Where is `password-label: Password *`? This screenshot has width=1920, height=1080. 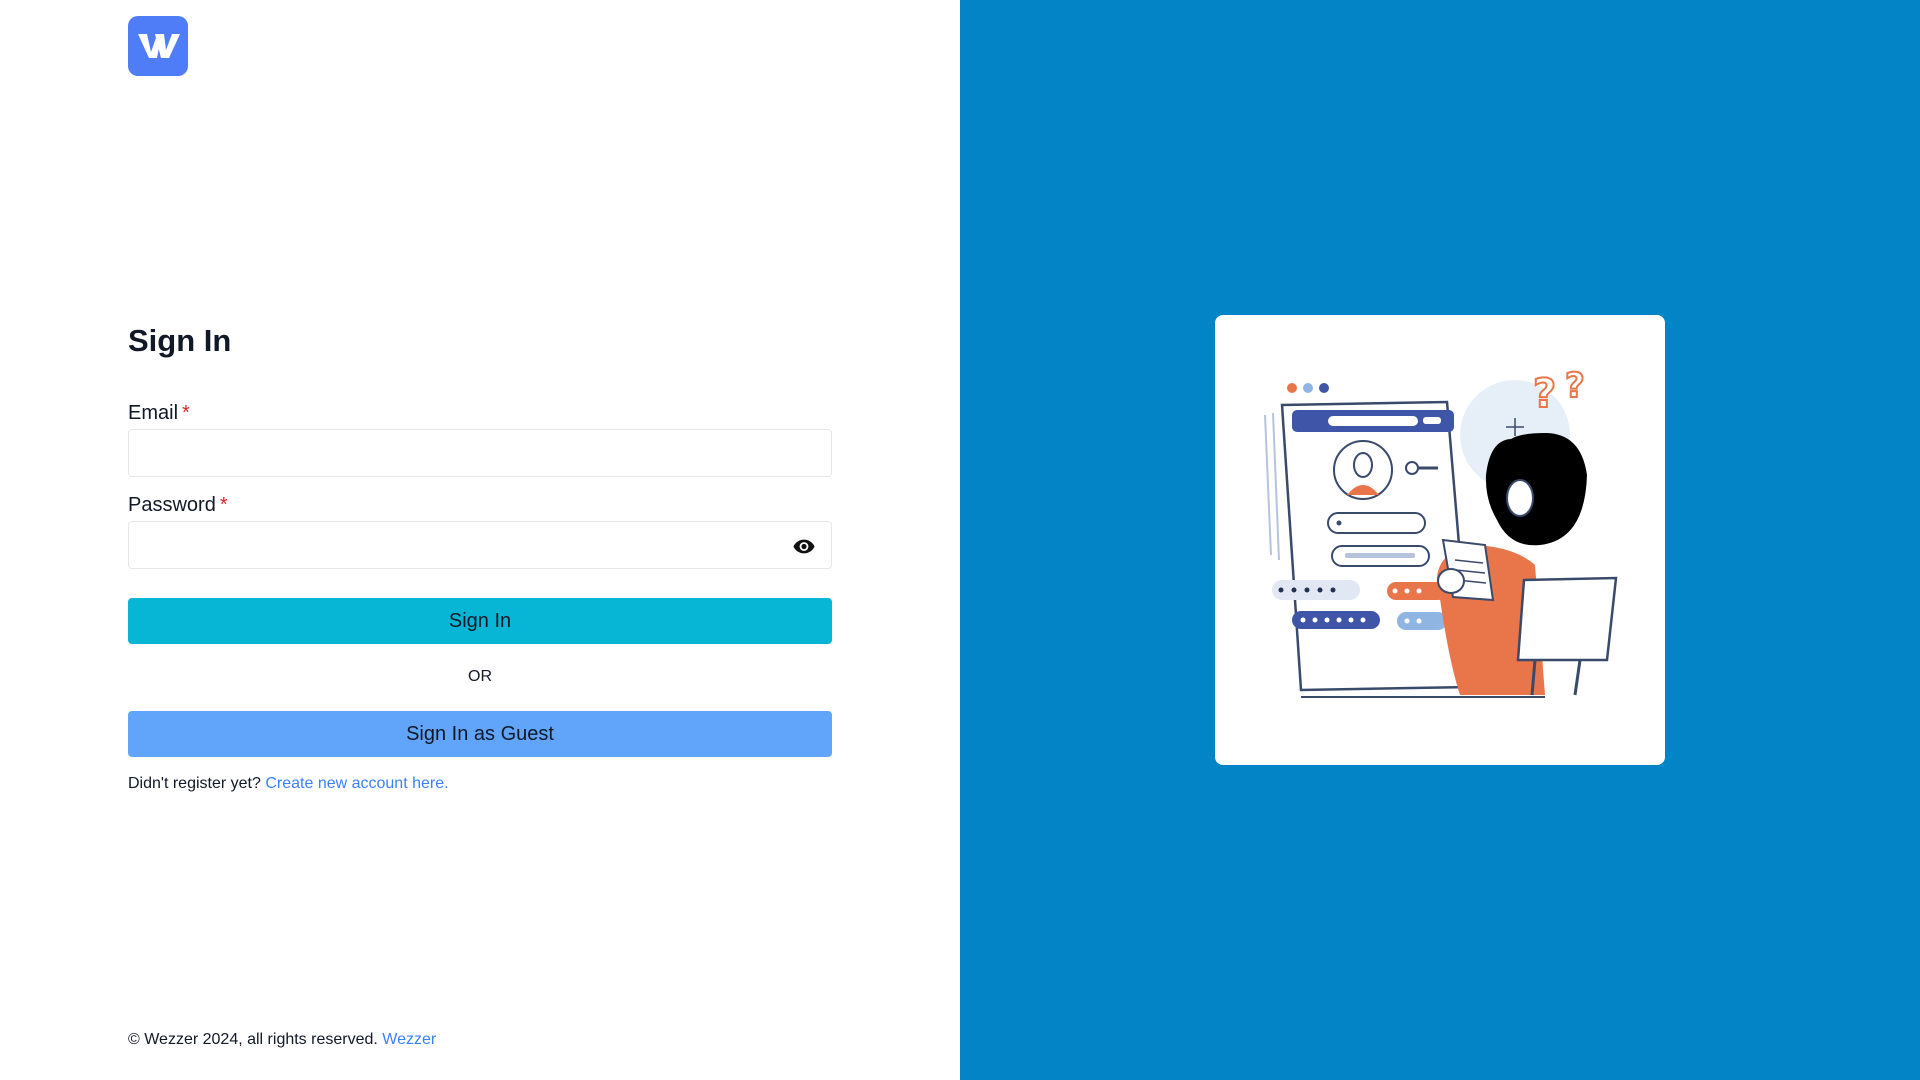
password-label: Password * is located at coordinates (178, 505).